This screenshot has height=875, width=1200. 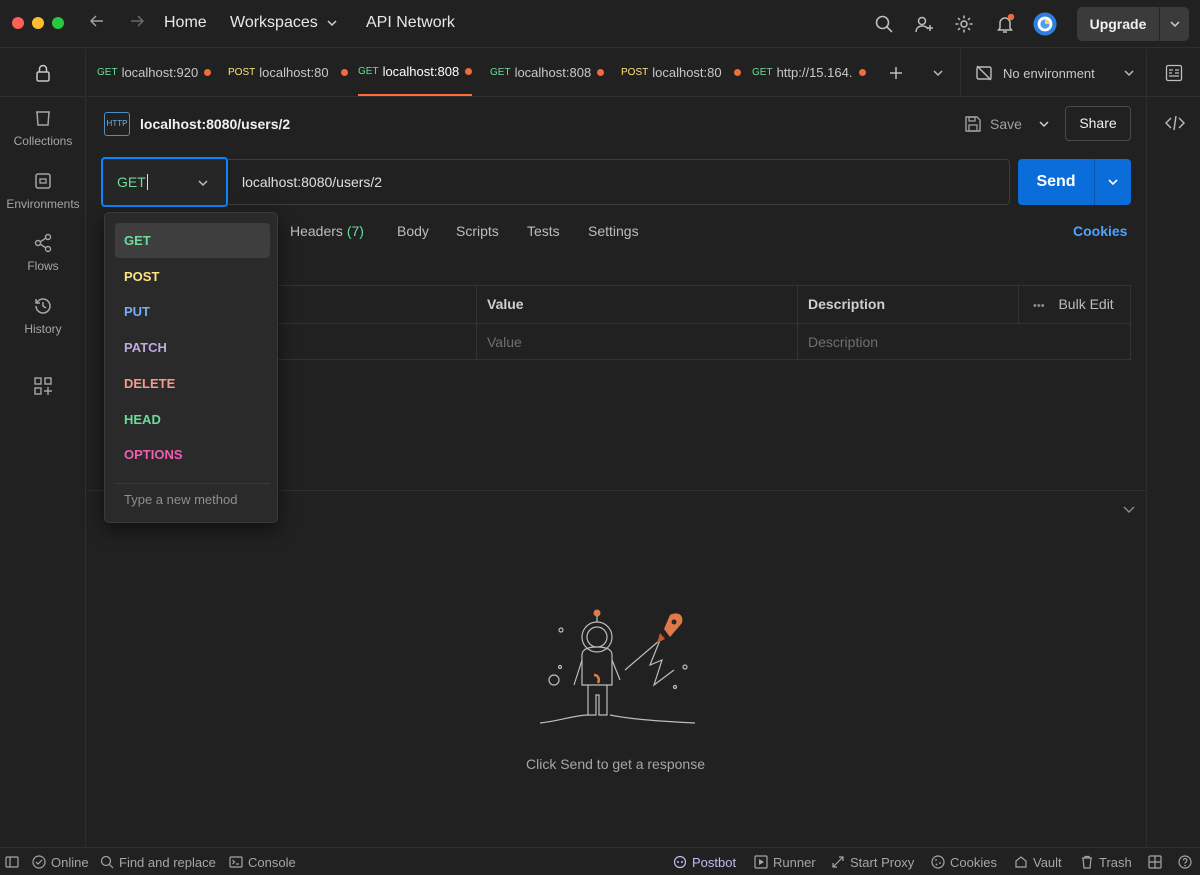 What do you see at coordinates (192, 454) in the screenshot?
I see `method-option-options: OPTIONS` at bounding box center [192, 454].